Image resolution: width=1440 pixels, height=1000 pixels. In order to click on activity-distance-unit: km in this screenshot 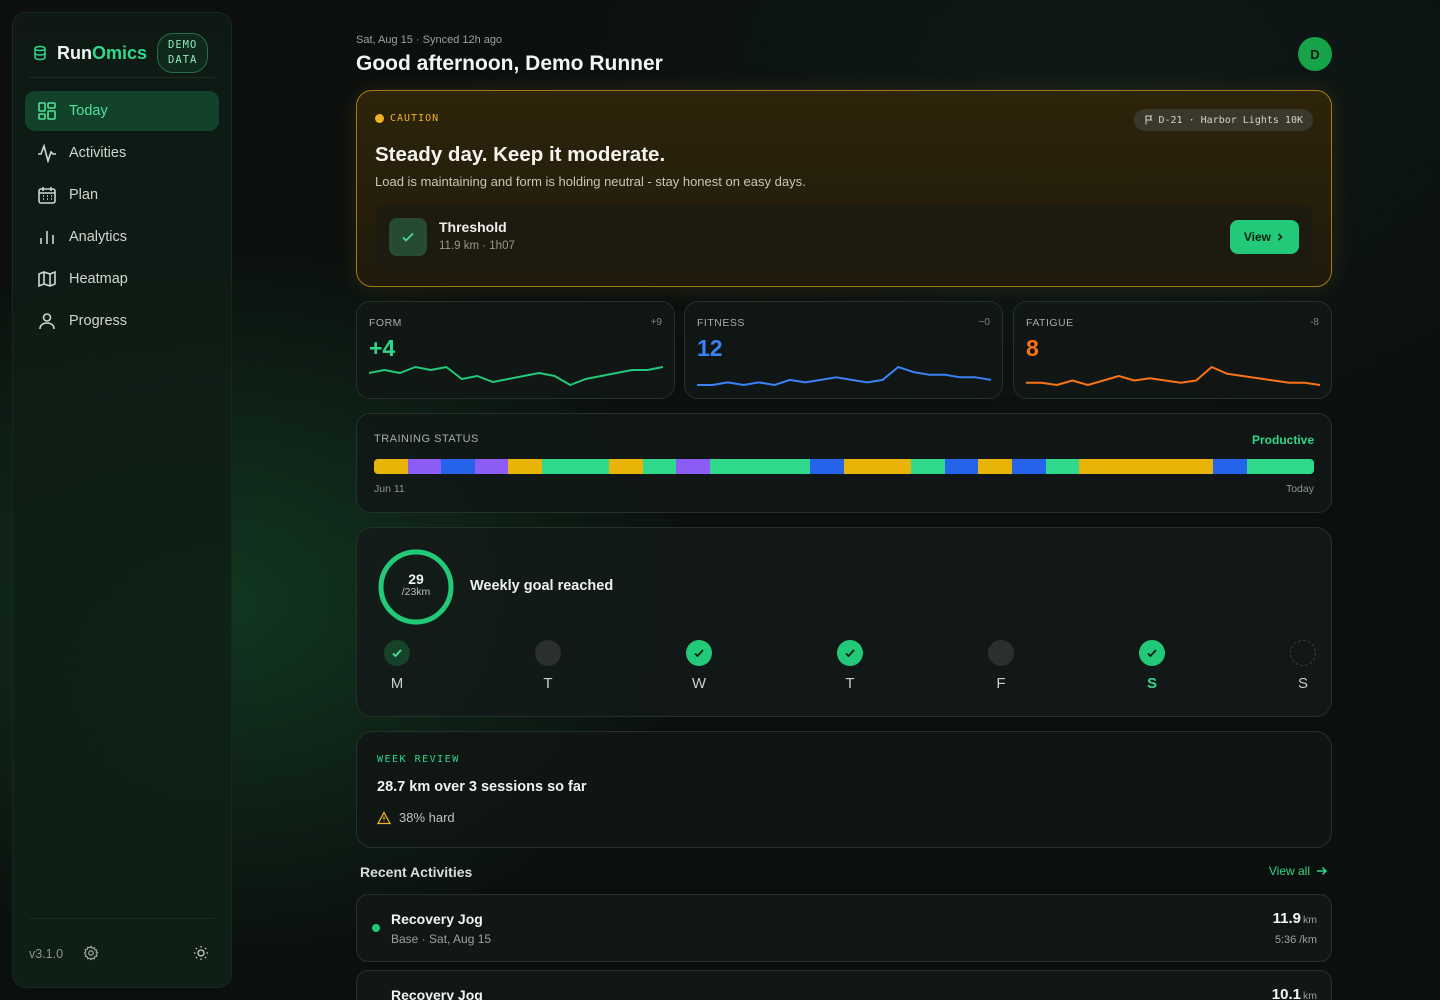, I will do `click(1310, 920)`.